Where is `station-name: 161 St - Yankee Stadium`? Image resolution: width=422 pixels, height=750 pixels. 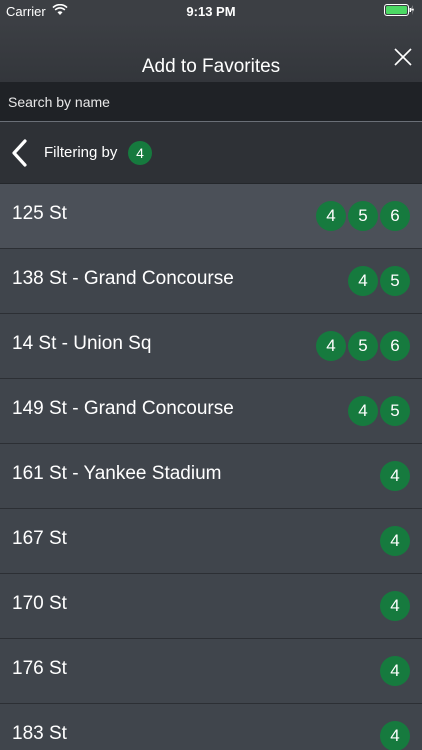 station-name: 161 St - Yankee Stadium is located at coordinates (117, 473).